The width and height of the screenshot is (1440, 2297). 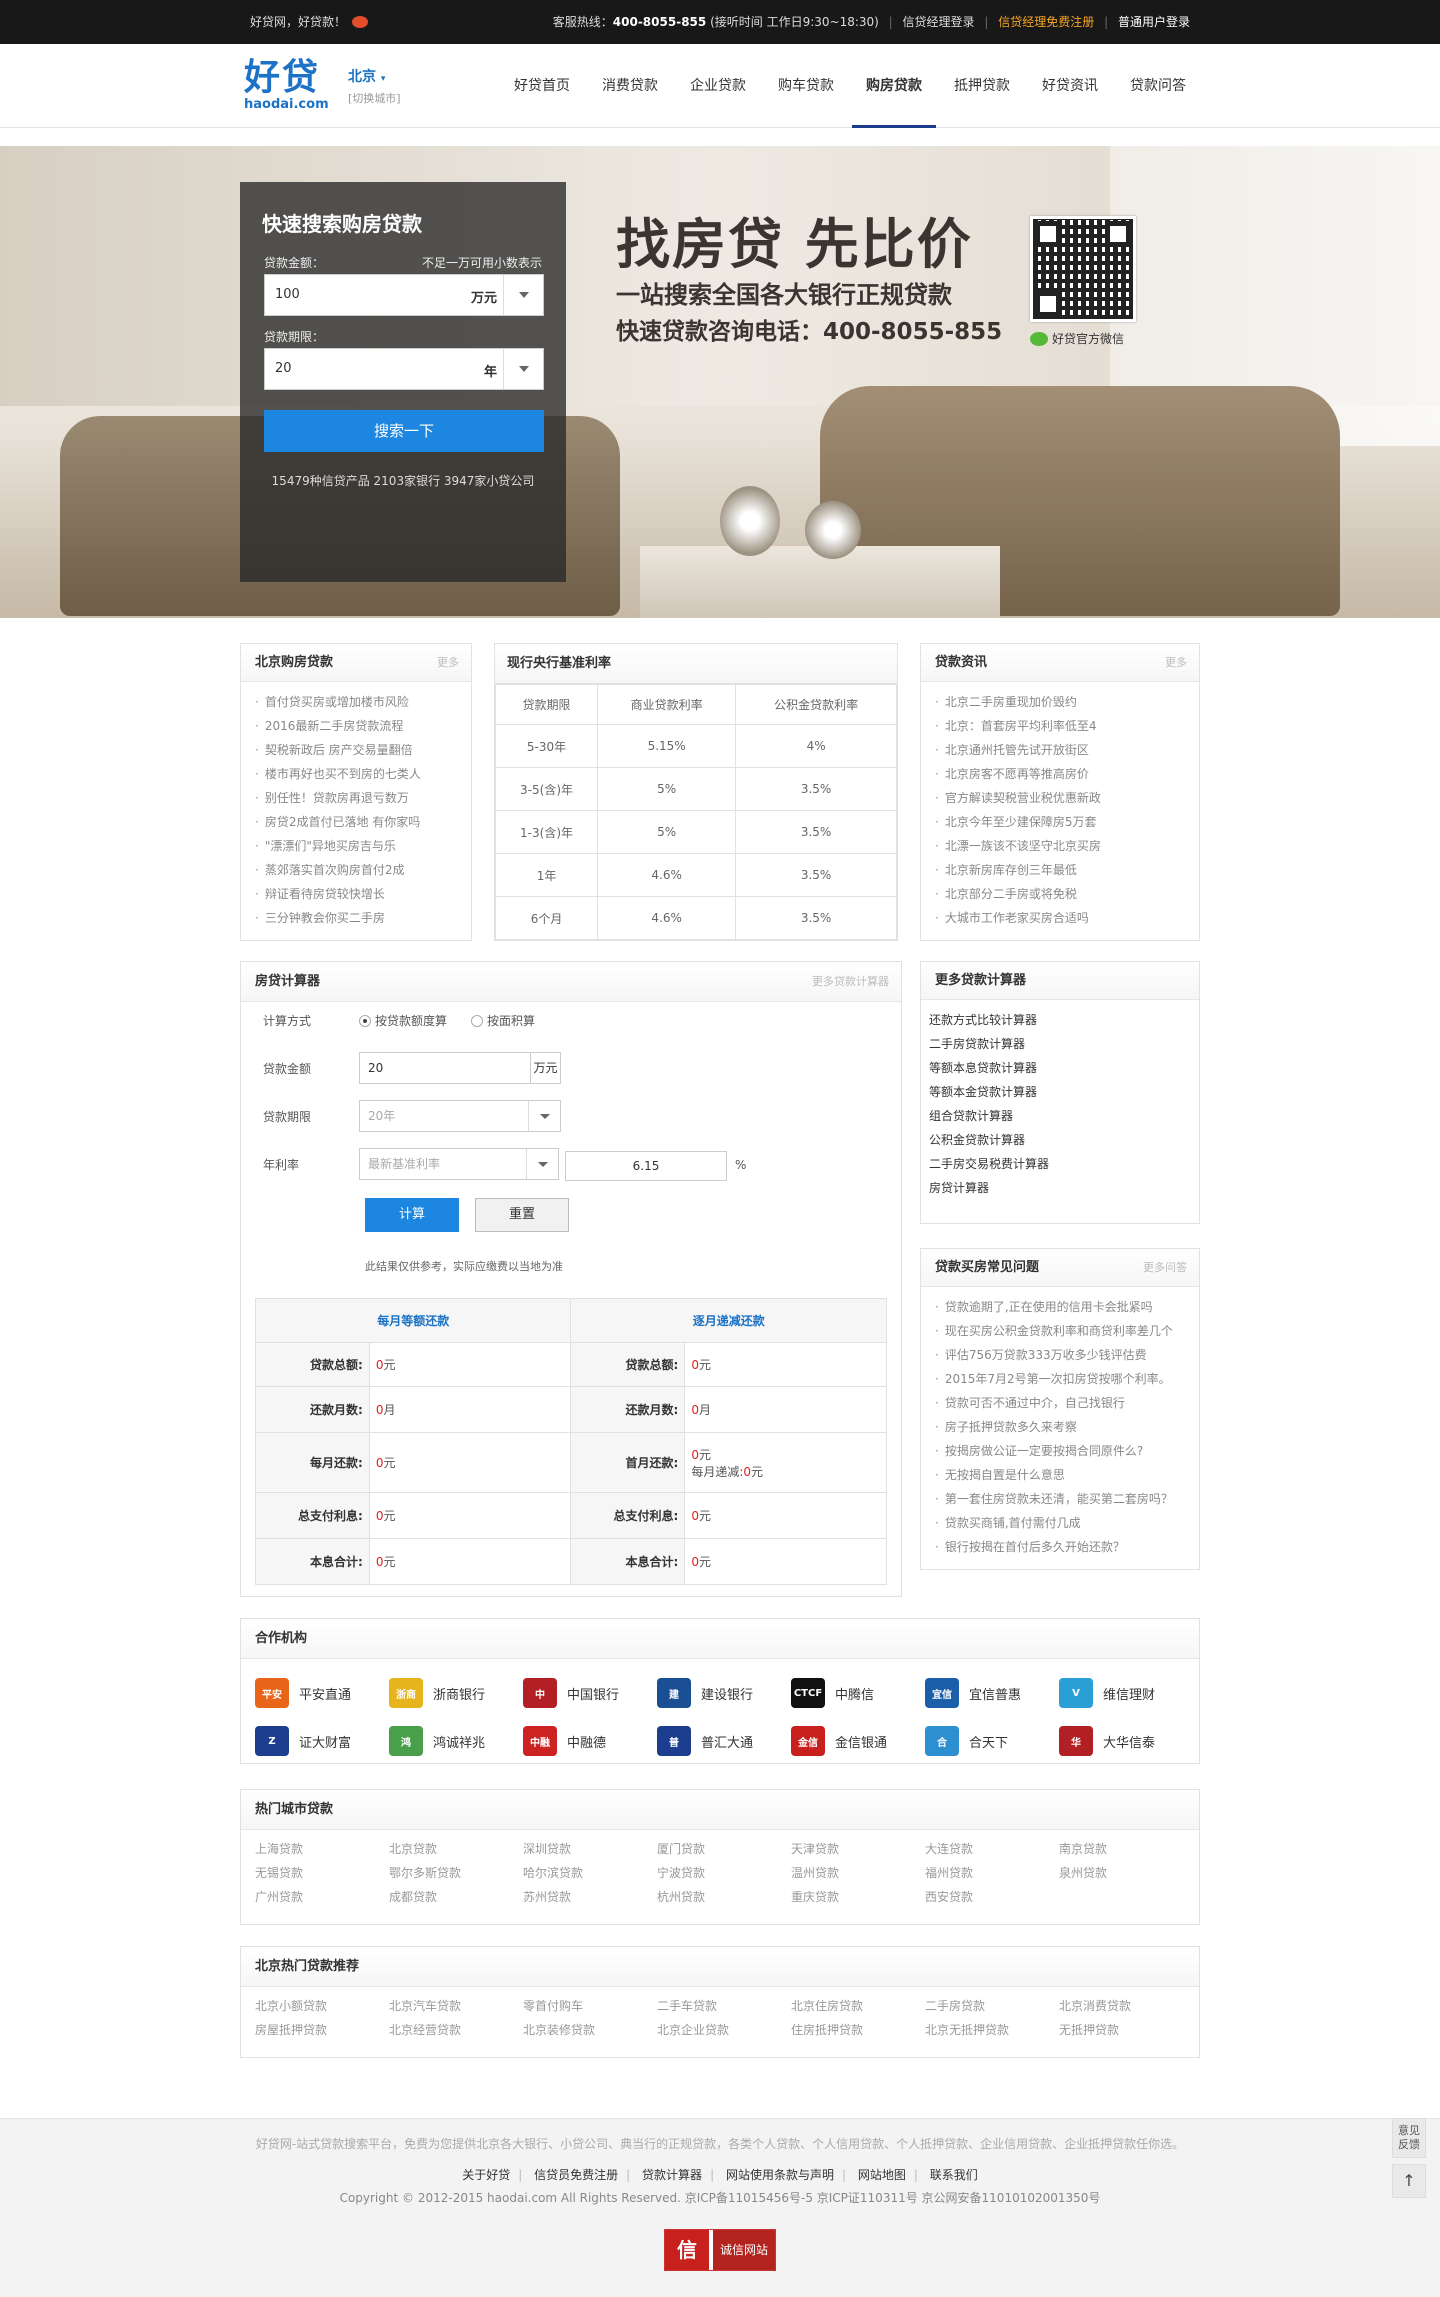 What do you see at coordinates (322, 2030) in the screenshot?
I see `hot-loan-link: 房屋抵押贷款` at bounding box center [322, 2030].